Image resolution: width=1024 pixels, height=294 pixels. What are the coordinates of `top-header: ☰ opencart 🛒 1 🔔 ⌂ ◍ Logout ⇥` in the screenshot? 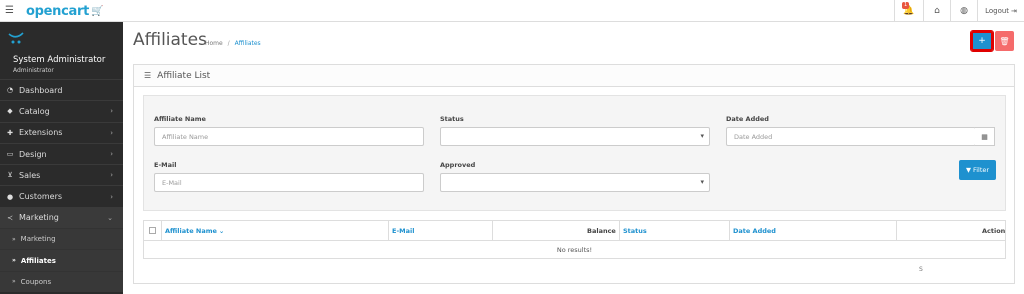 It's located at (512, 11).